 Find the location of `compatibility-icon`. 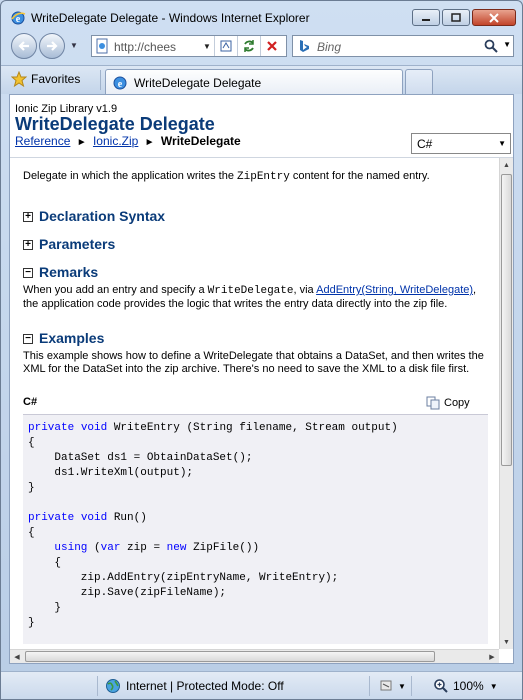

compatibility-icon is located at coordinates (226, 46).